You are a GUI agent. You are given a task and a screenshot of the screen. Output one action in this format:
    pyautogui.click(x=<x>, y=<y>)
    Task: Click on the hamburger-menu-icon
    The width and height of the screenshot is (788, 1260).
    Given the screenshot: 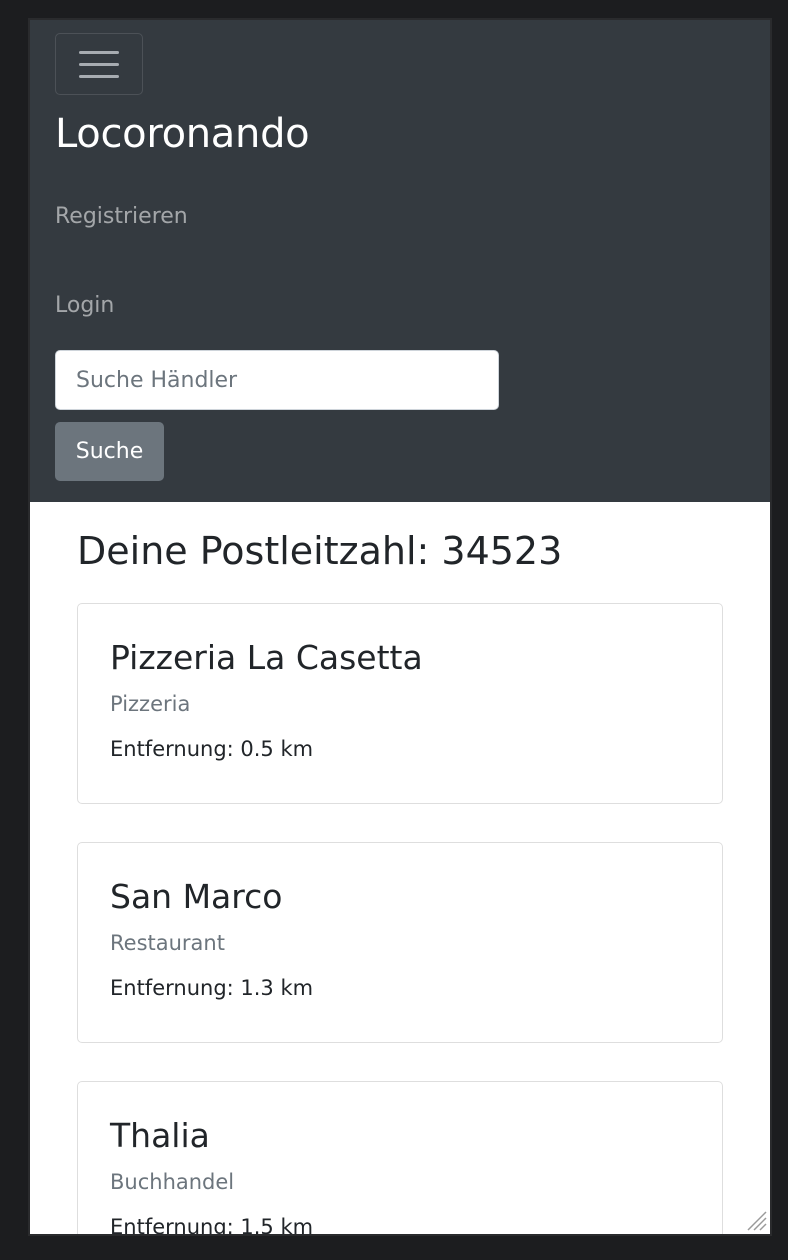 What is the action you would take?
    pyautogui.click(x=99, y=52)
    